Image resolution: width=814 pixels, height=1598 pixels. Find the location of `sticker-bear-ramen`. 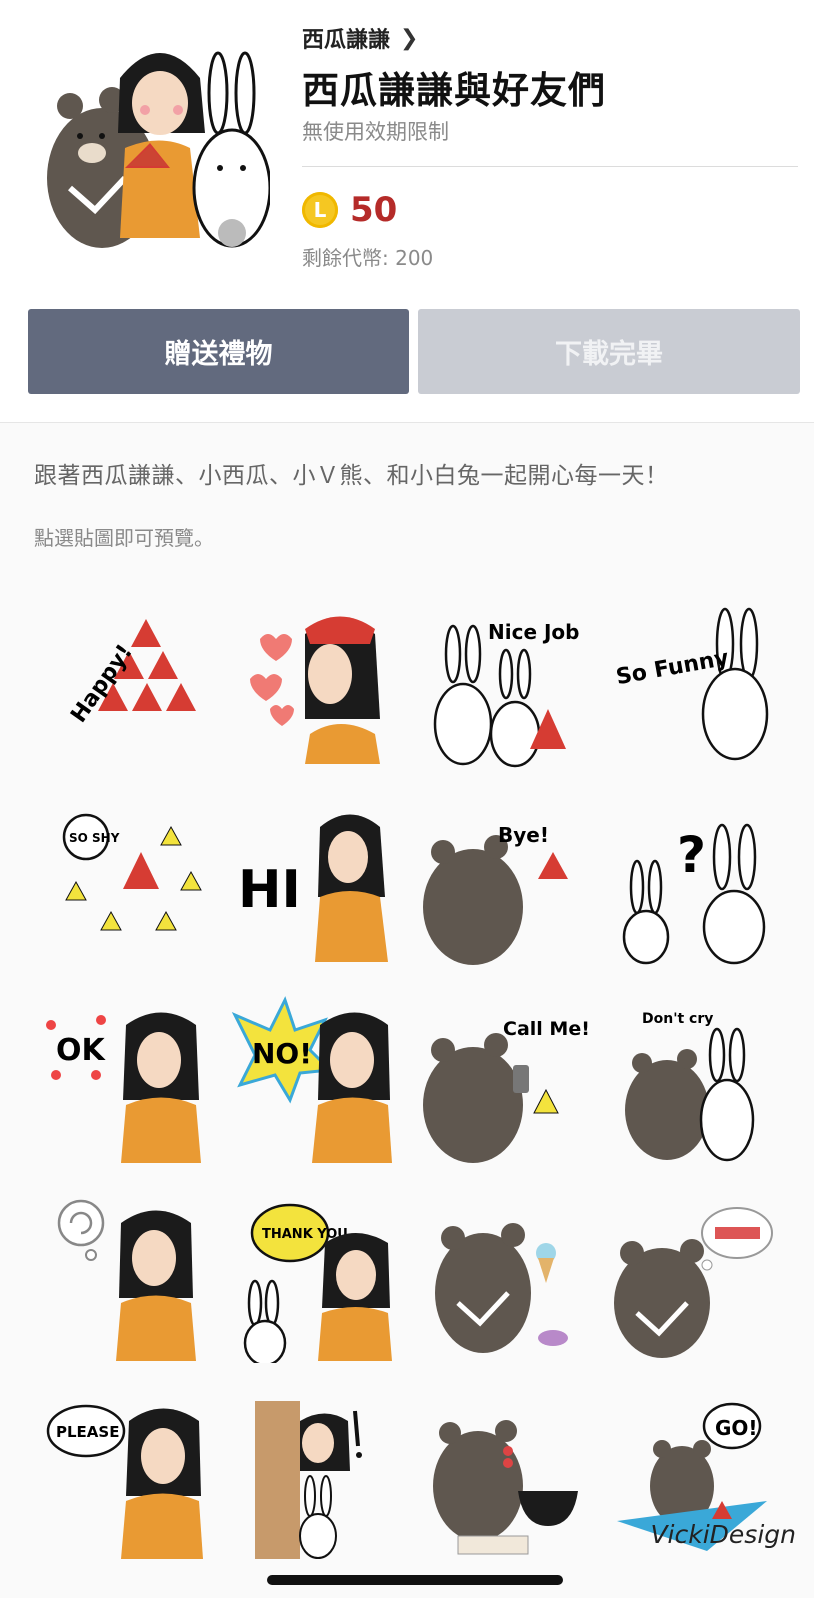

sticker-bear-ramen is located at coordinates (503, 1476).